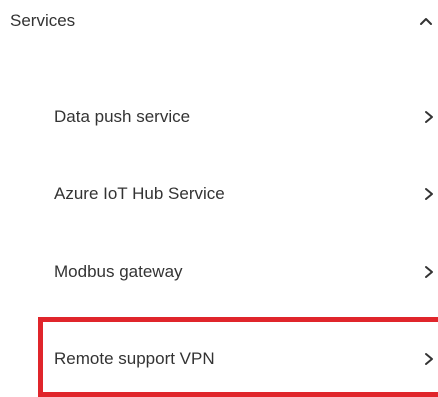 Image resolution: width=438 pixels, height=397 pixels. Describe the element at coordinates (426, 21) in the screenshot. I see `chevron-up-icon` at that location.